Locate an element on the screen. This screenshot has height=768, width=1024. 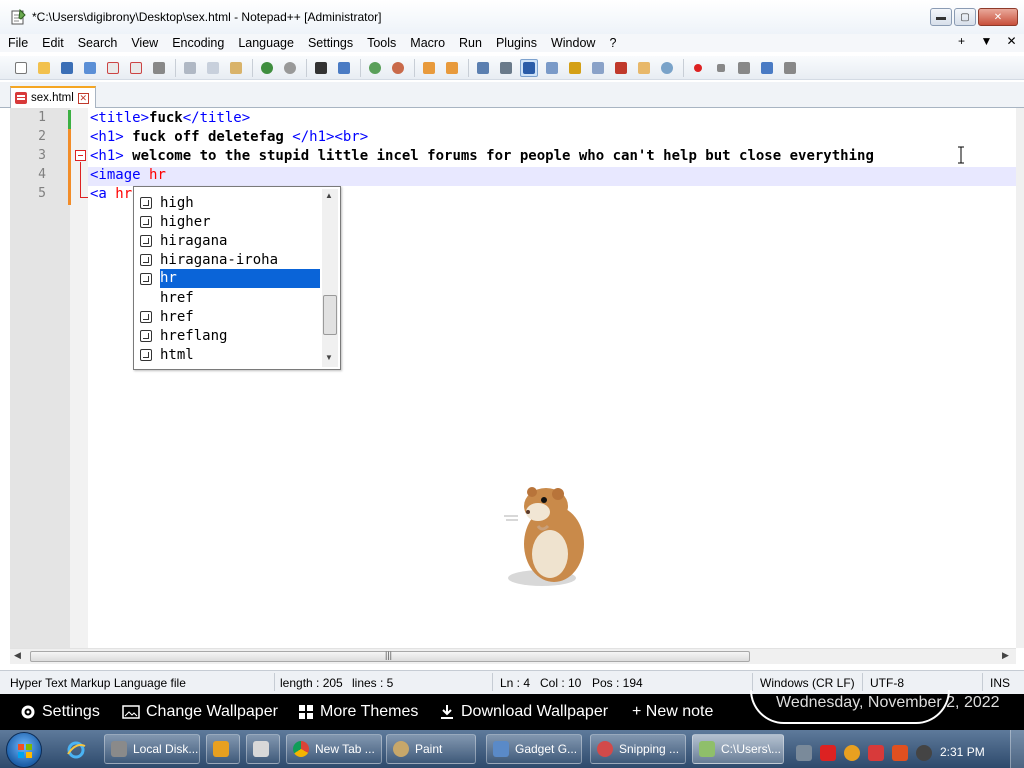
taskbar-clock: 2:31 PM is located at coordinates (962, 752).